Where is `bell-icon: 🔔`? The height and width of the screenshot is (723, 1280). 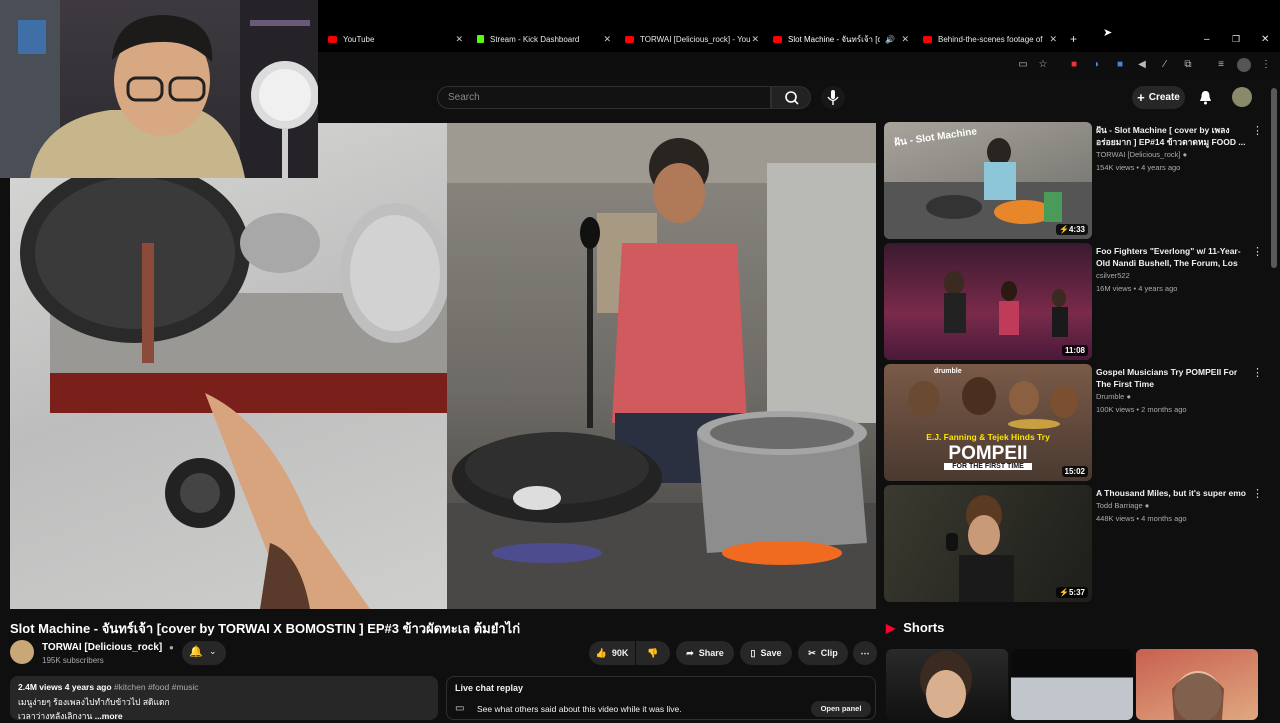 bell-icon: 🔔 is located at coordinates (196, 652).